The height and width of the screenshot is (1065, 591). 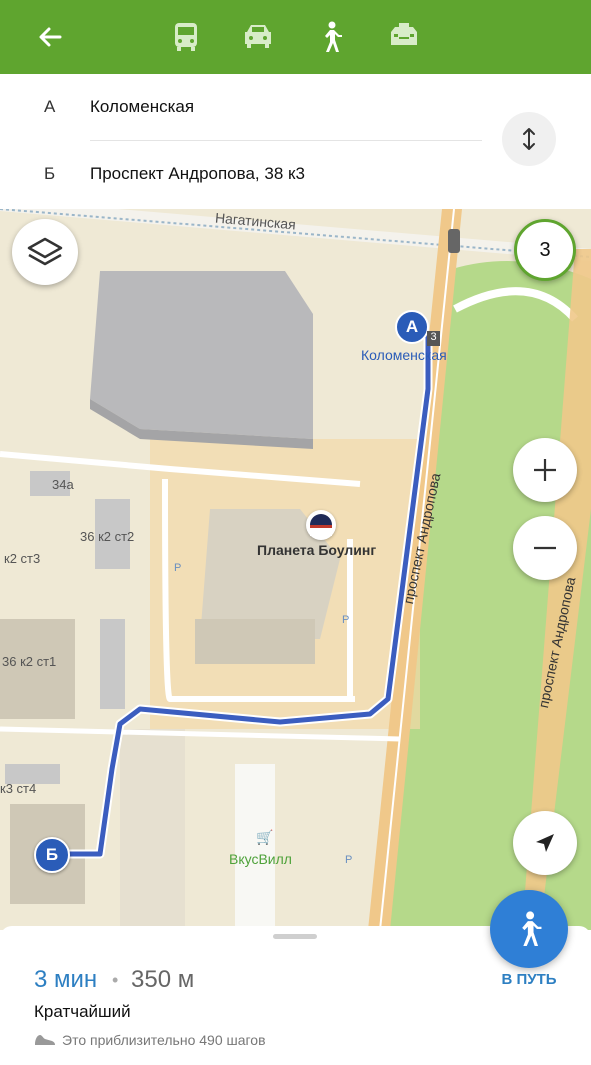 What do you see at coordinates (295, 936) in the screenshot?
I see `sheet-drag-handle` at bounding box center [295, 936].